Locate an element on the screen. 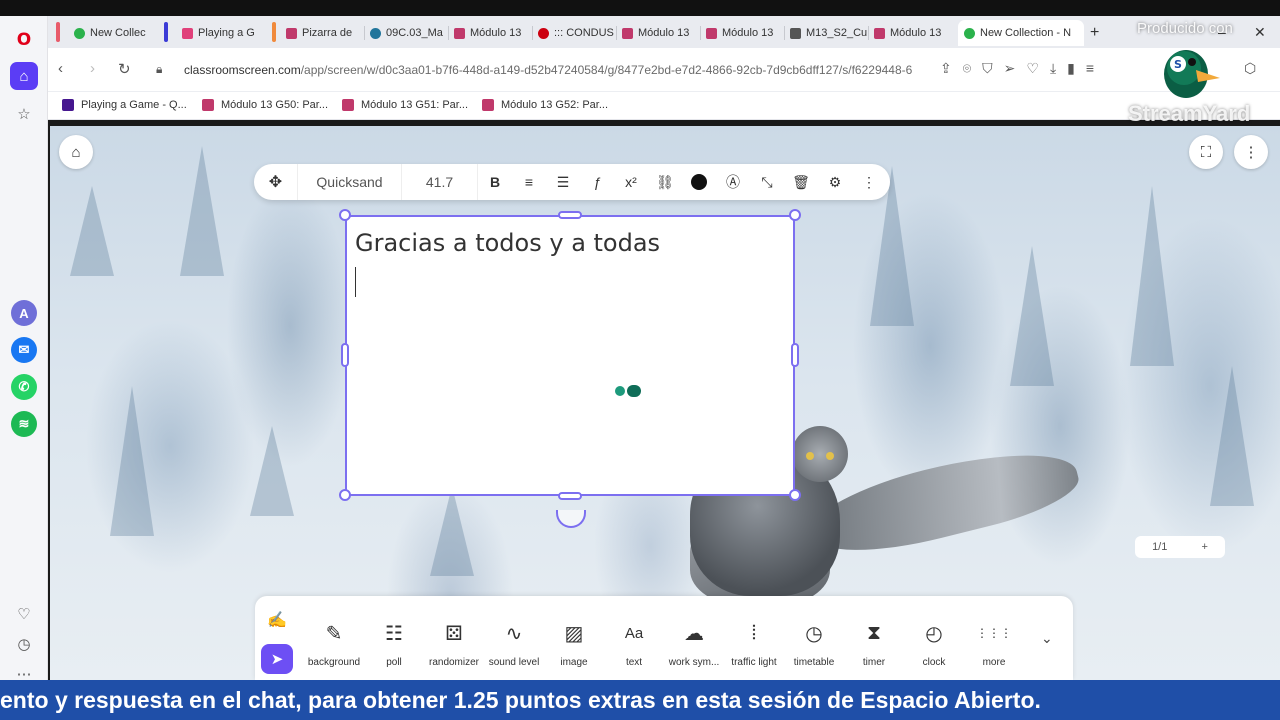  resize-handle-left is located at coordinates (345, 355).